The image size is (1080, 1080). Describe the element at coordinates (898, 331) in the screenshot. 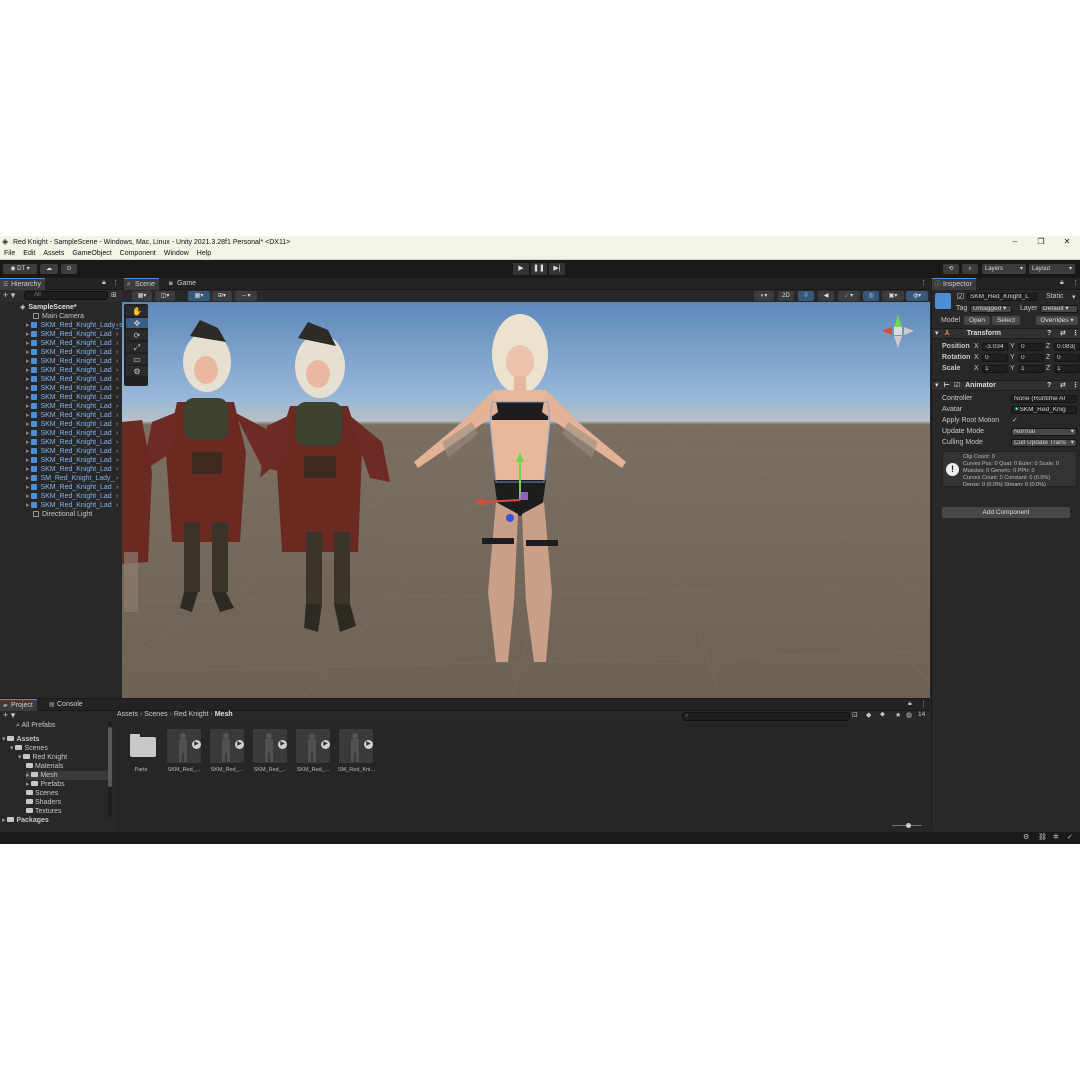

I see `orientation-gizmo` at that location.